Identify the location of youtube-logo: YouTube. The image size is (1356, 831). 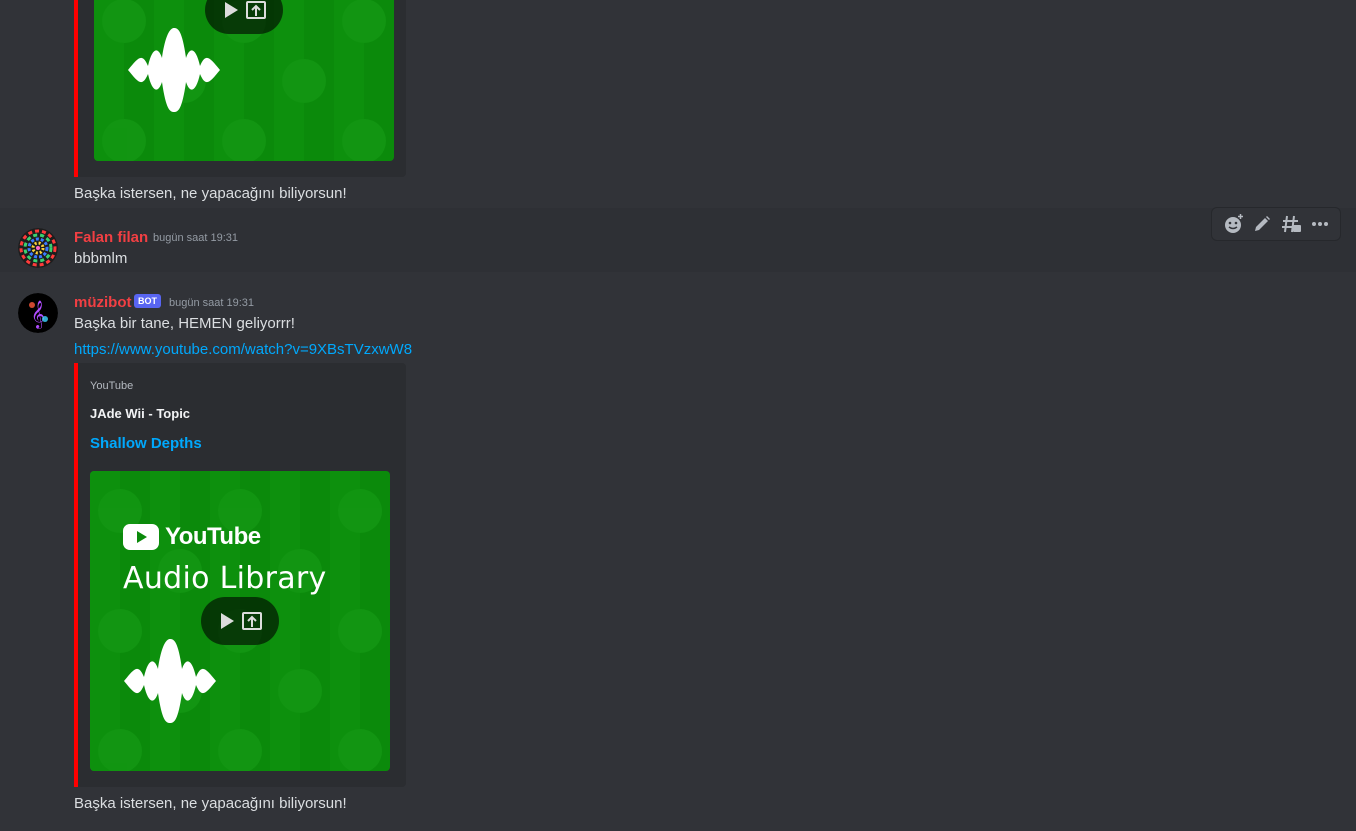
(192, 537).